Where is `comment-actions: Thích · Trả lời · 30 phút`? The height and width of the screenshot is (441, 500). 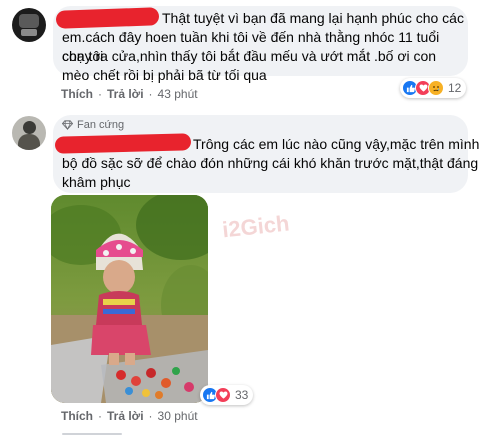 comment-actions: Thích · Trả lời · 30 phút is located at coordinates (129, 416).